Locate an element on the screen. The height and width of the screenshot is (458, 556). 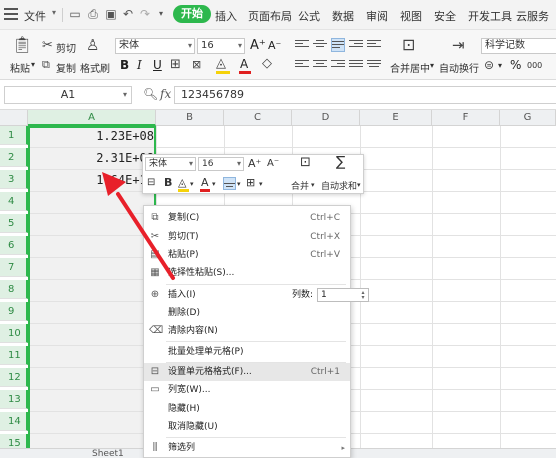
tab-security: 安全 is located at coordinates (445, 16).